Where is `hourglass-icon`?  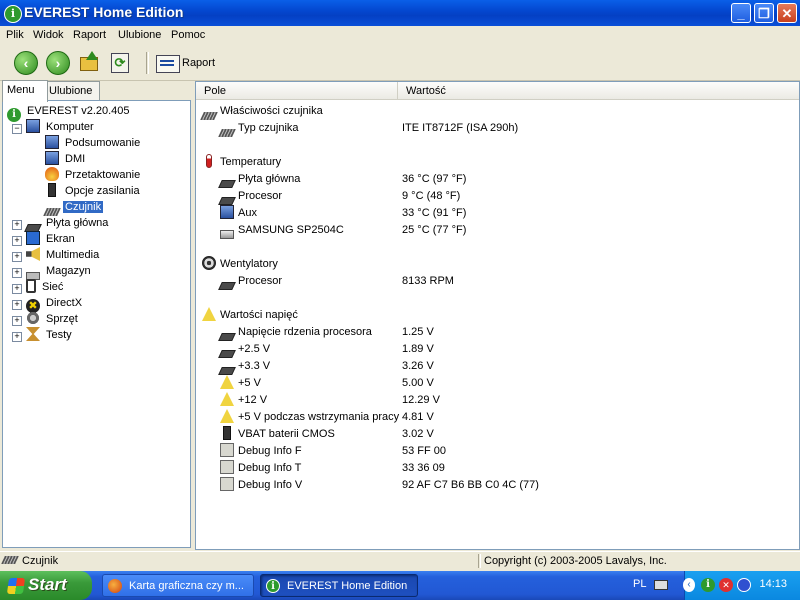 hourglass-icon is located at coordinates (33, 334).